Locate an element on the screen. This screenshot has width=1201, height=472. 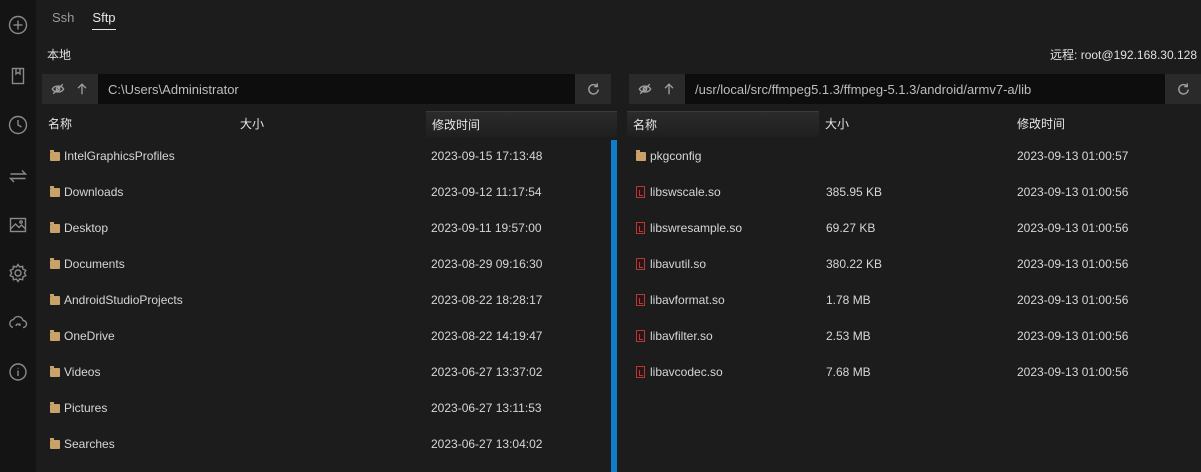
cell-name: AndroidStudioProjects is located at coordinates (123, 300).